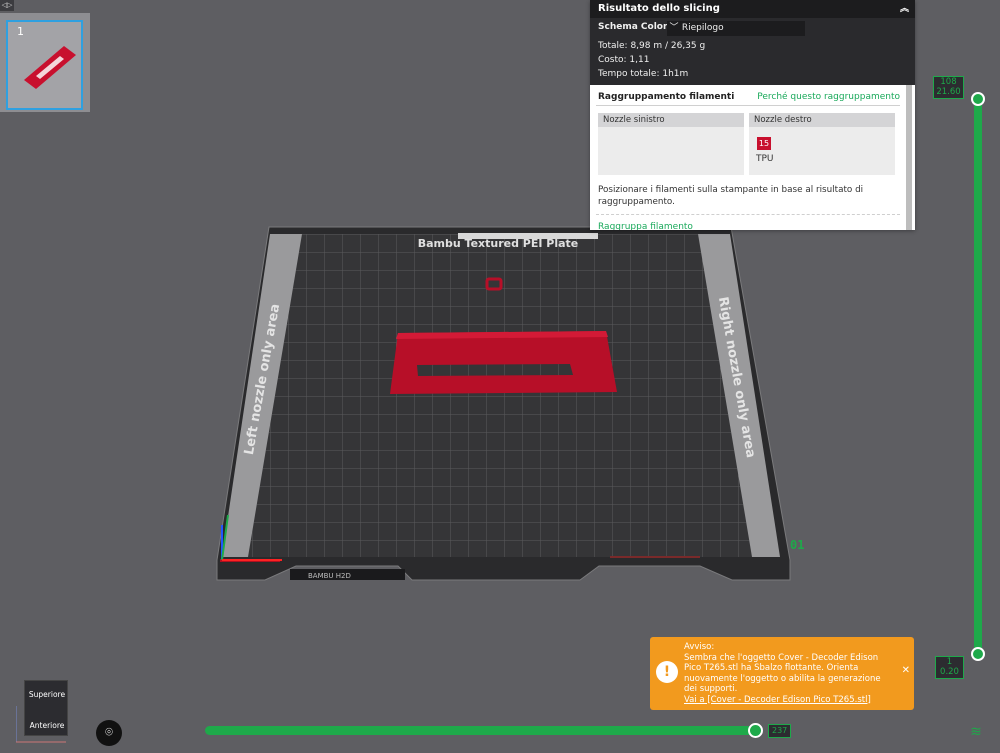  What do you see at coordinates (666, 97) in the screenshot?
I see `grouping-title: Raggruppamento filamenti` at bounding box center [666, 97].